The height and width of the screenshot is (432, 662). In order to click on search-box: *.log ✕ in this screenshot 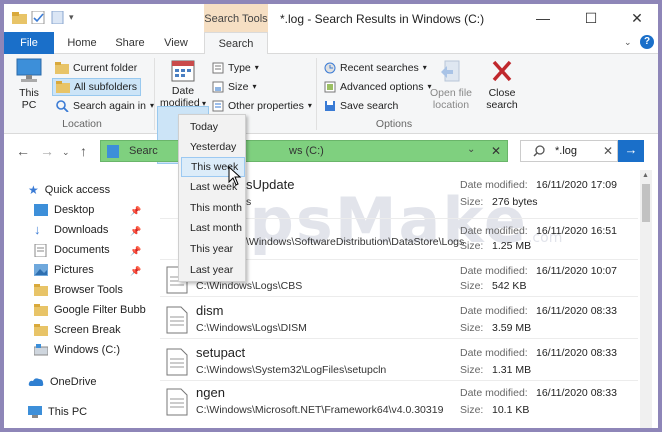, I will do `click(569, 151)`.